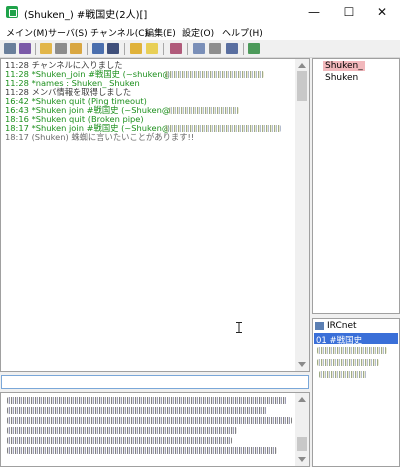 This screenshot has width=400, height=467. Describe the element at coordinates (356, 186) in the screenshot. I see `nick-list: Shuken_ Shuken` at that location.